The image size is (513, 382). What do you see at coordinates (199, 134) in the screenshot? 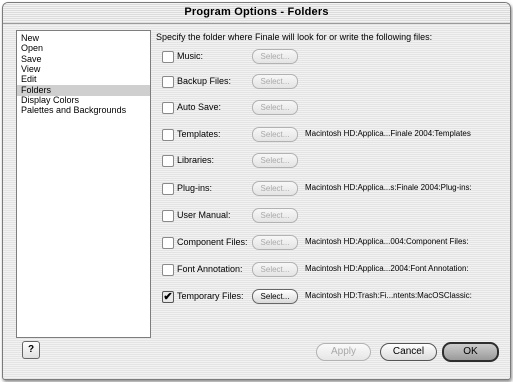
I see `folder-label: Templates:` at bounding box center [199, 134].